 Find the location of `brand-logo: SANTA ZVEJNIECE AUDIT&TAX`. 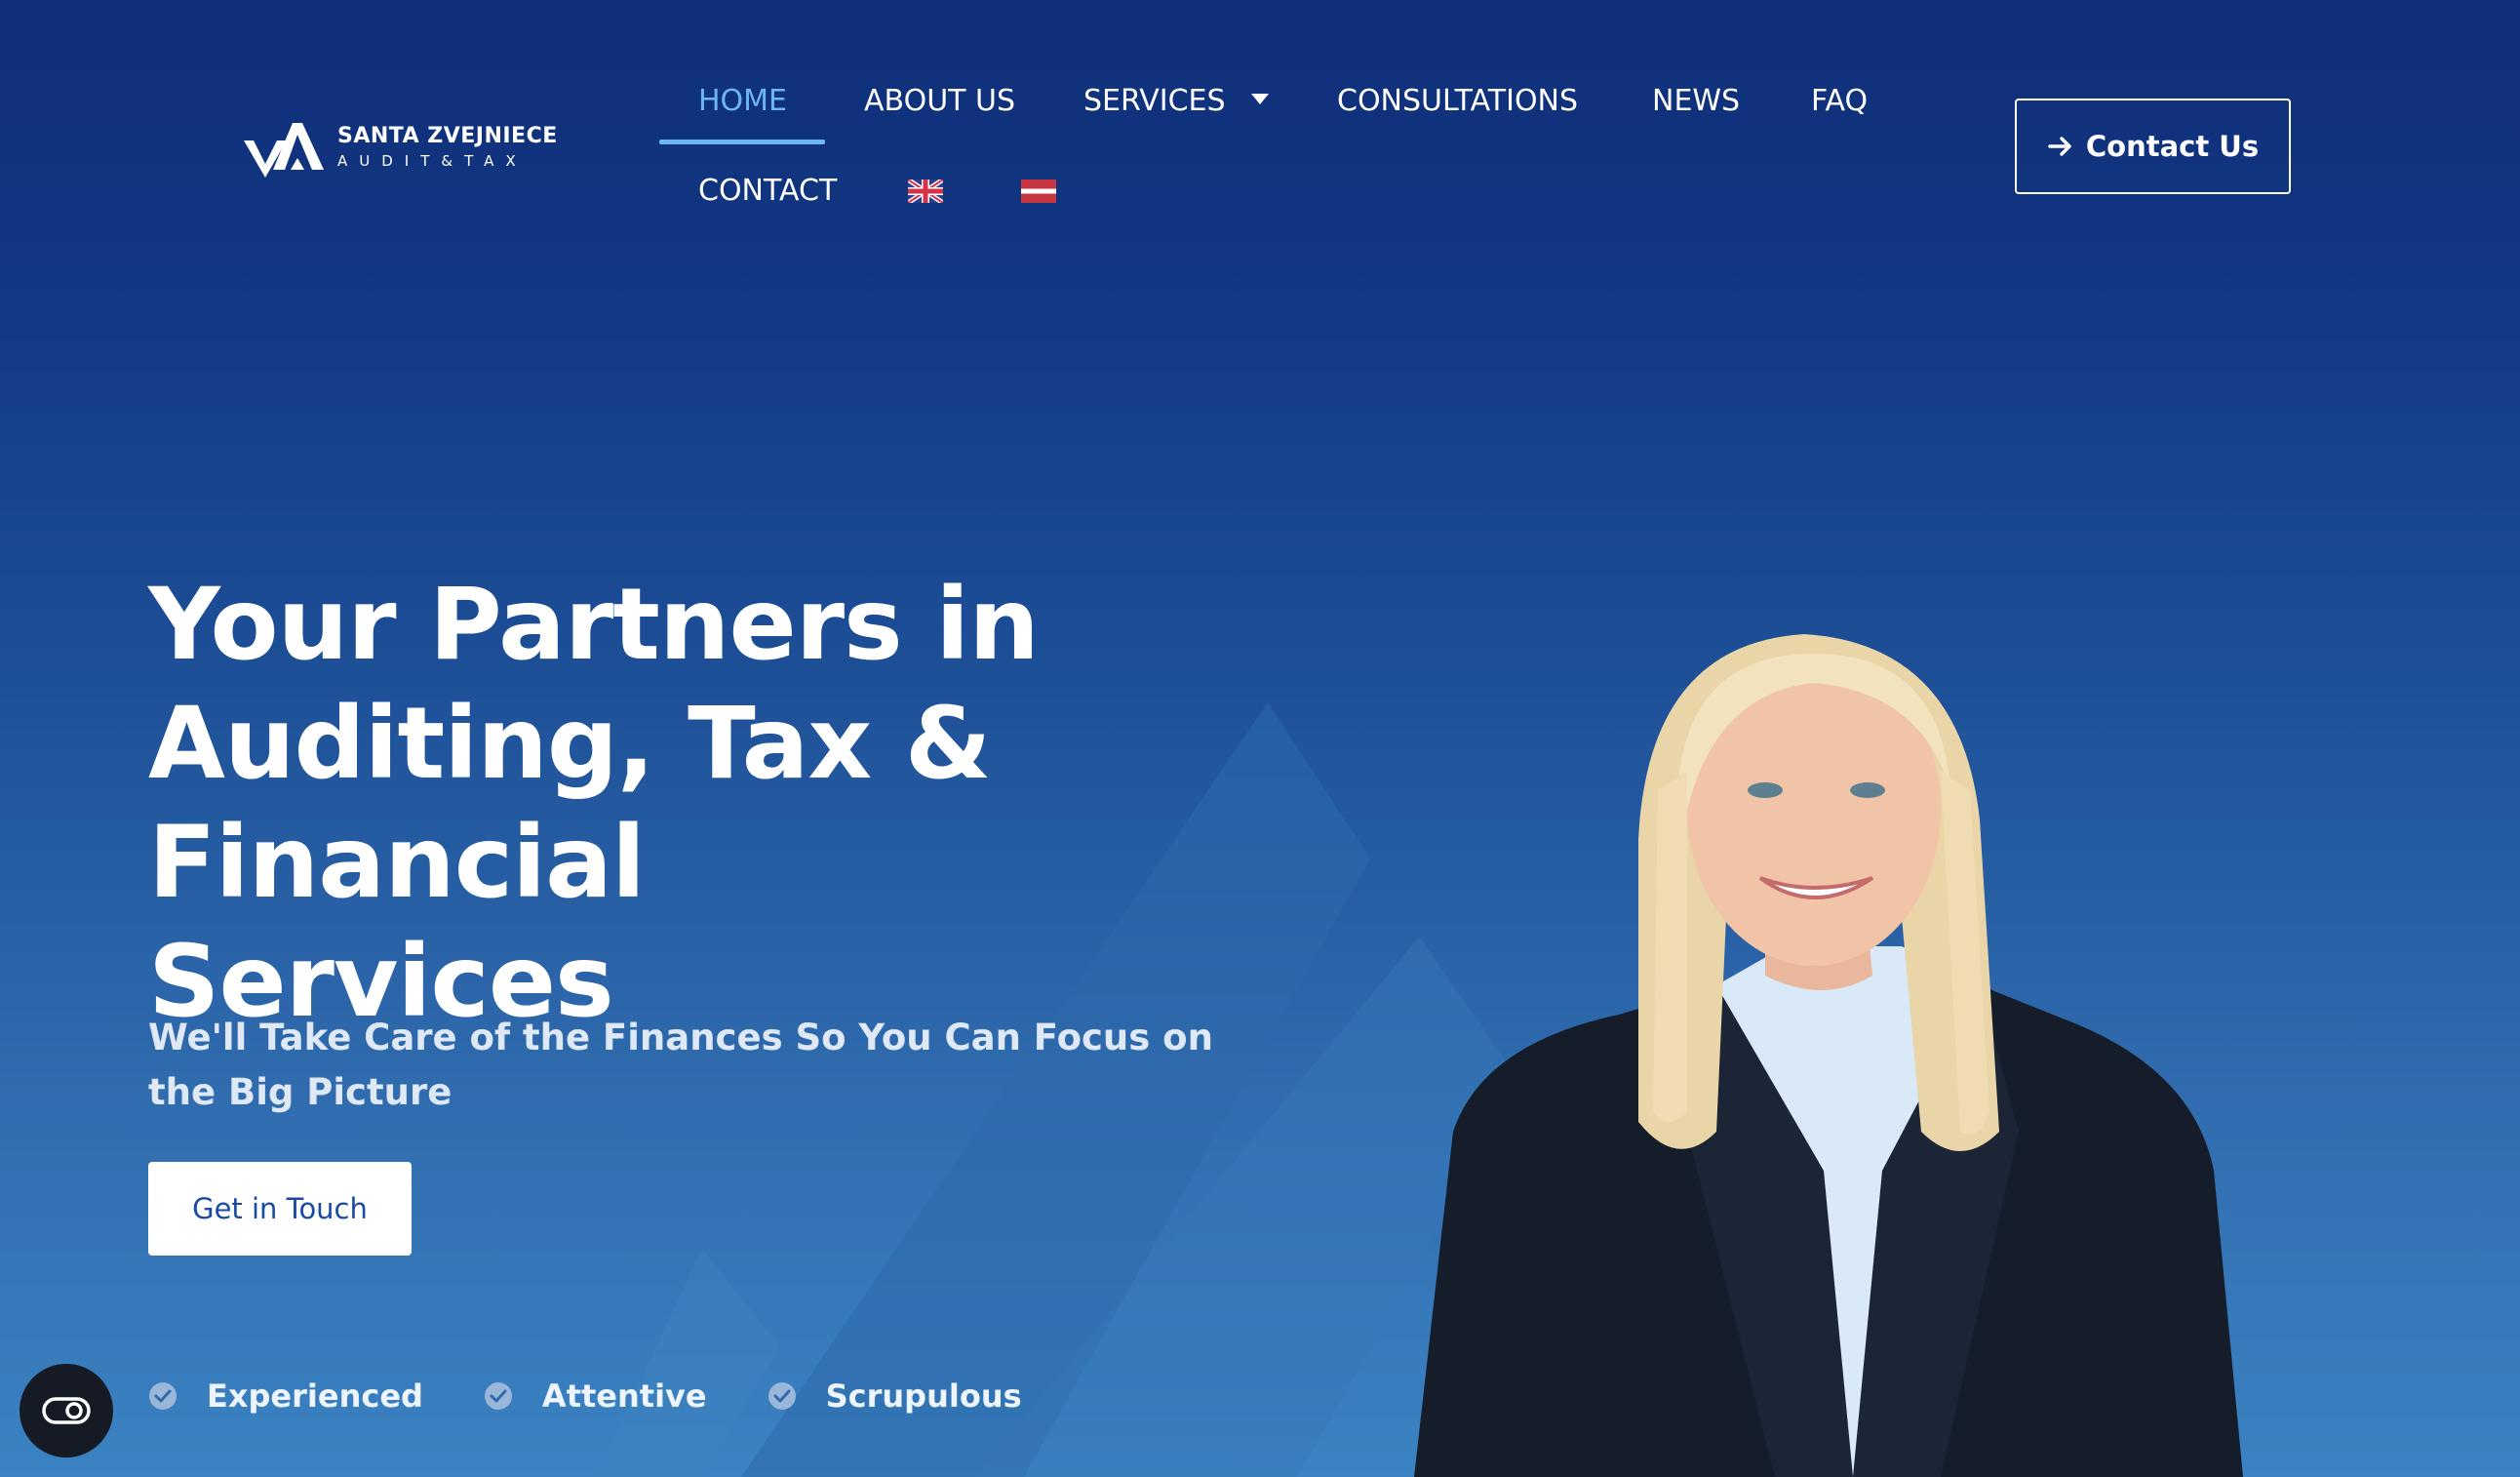

brand-logo: SANTA ZVEJNIECE AUDIT&TAX is located at coordinates (401, 146).